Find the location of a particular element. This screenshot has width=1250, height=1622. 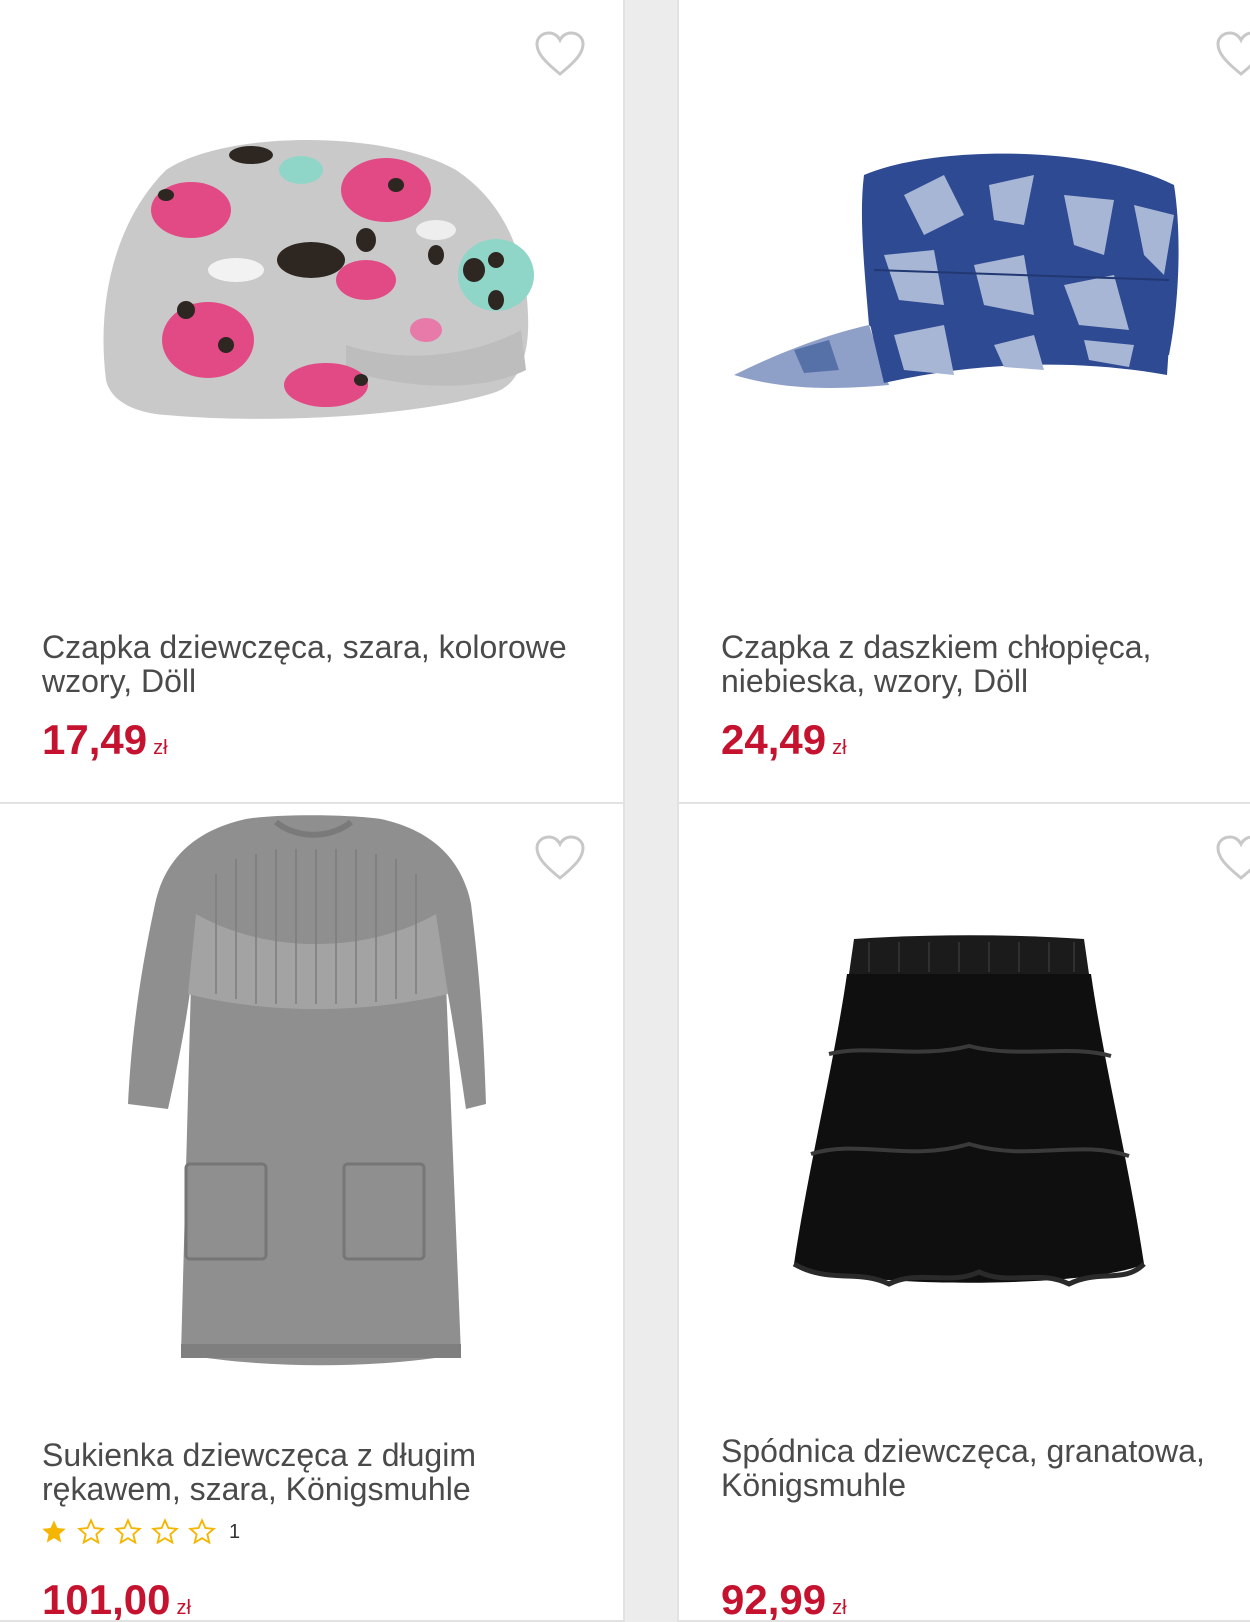

product-price: 101,00 zł is located at coordinates (116, 1599).